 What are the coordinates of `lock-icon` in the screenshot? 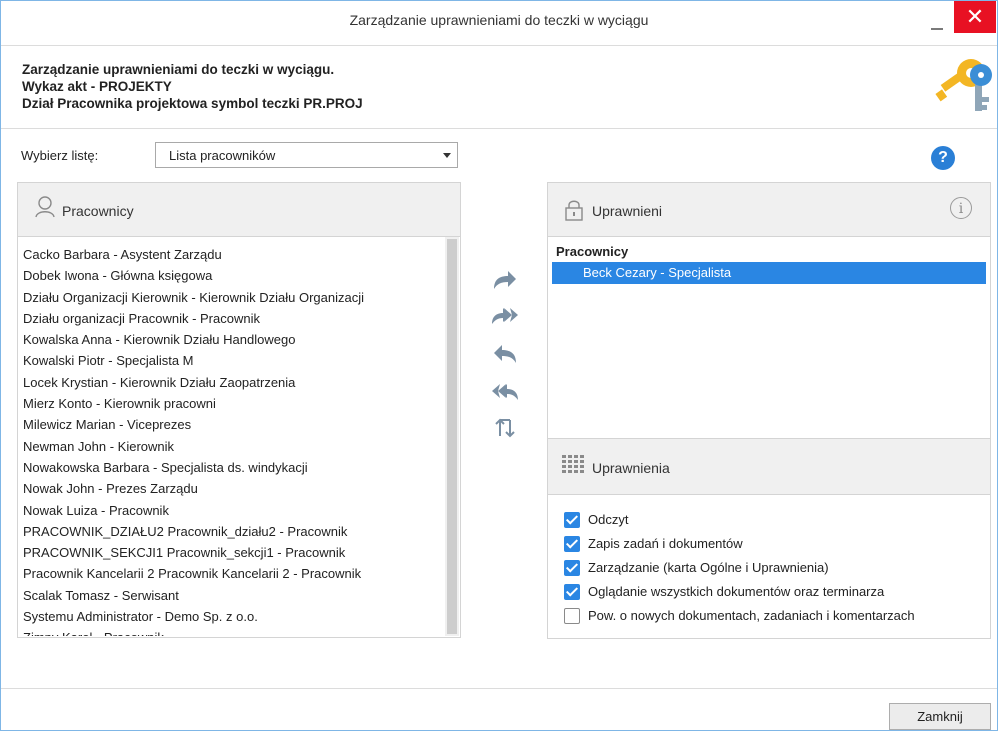 It's located at (574, 210).